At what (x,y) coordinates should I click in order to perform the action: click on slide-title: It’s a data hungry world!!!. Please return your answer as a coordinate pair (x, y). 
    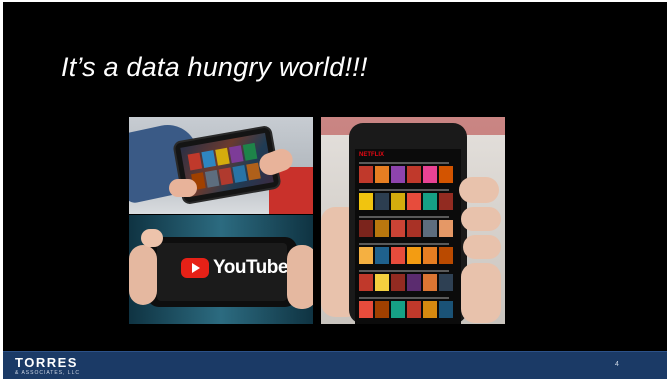
    Looking at the image, I should click on (214, 67).